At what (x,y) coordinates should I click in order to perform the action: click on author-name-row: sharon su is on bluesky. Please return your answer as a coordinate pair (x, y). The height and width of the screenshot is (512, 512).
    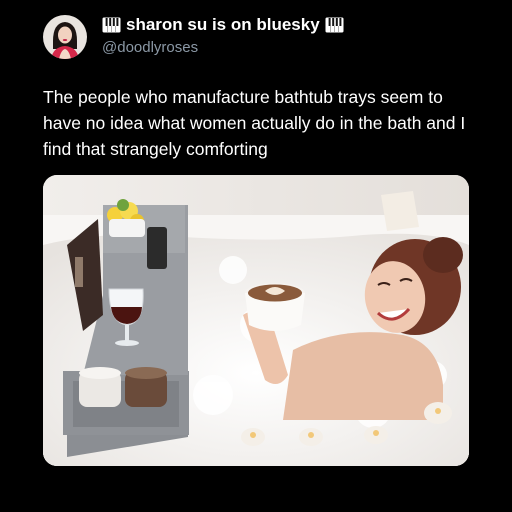
    Looking at the image, I should click on (262, 25).